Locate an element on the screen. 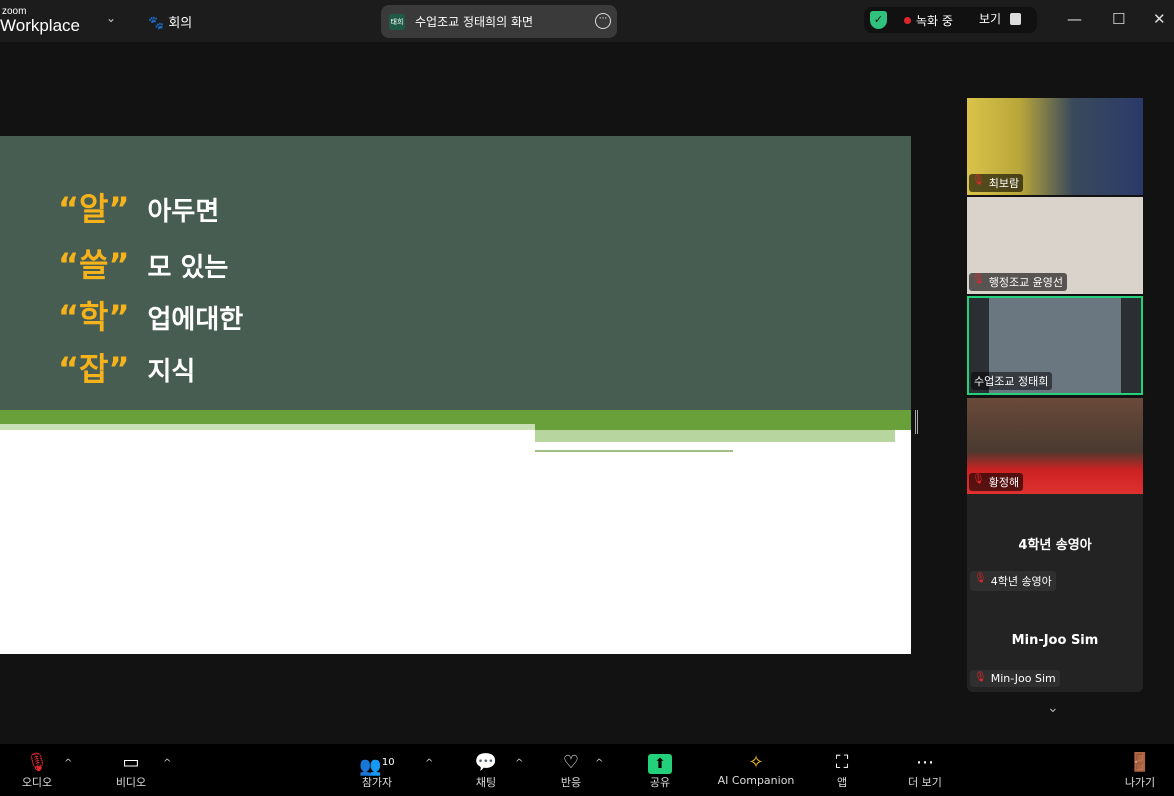 The image size is (1174, 796). view-button: 보기 is located at coordinates (990, 18).